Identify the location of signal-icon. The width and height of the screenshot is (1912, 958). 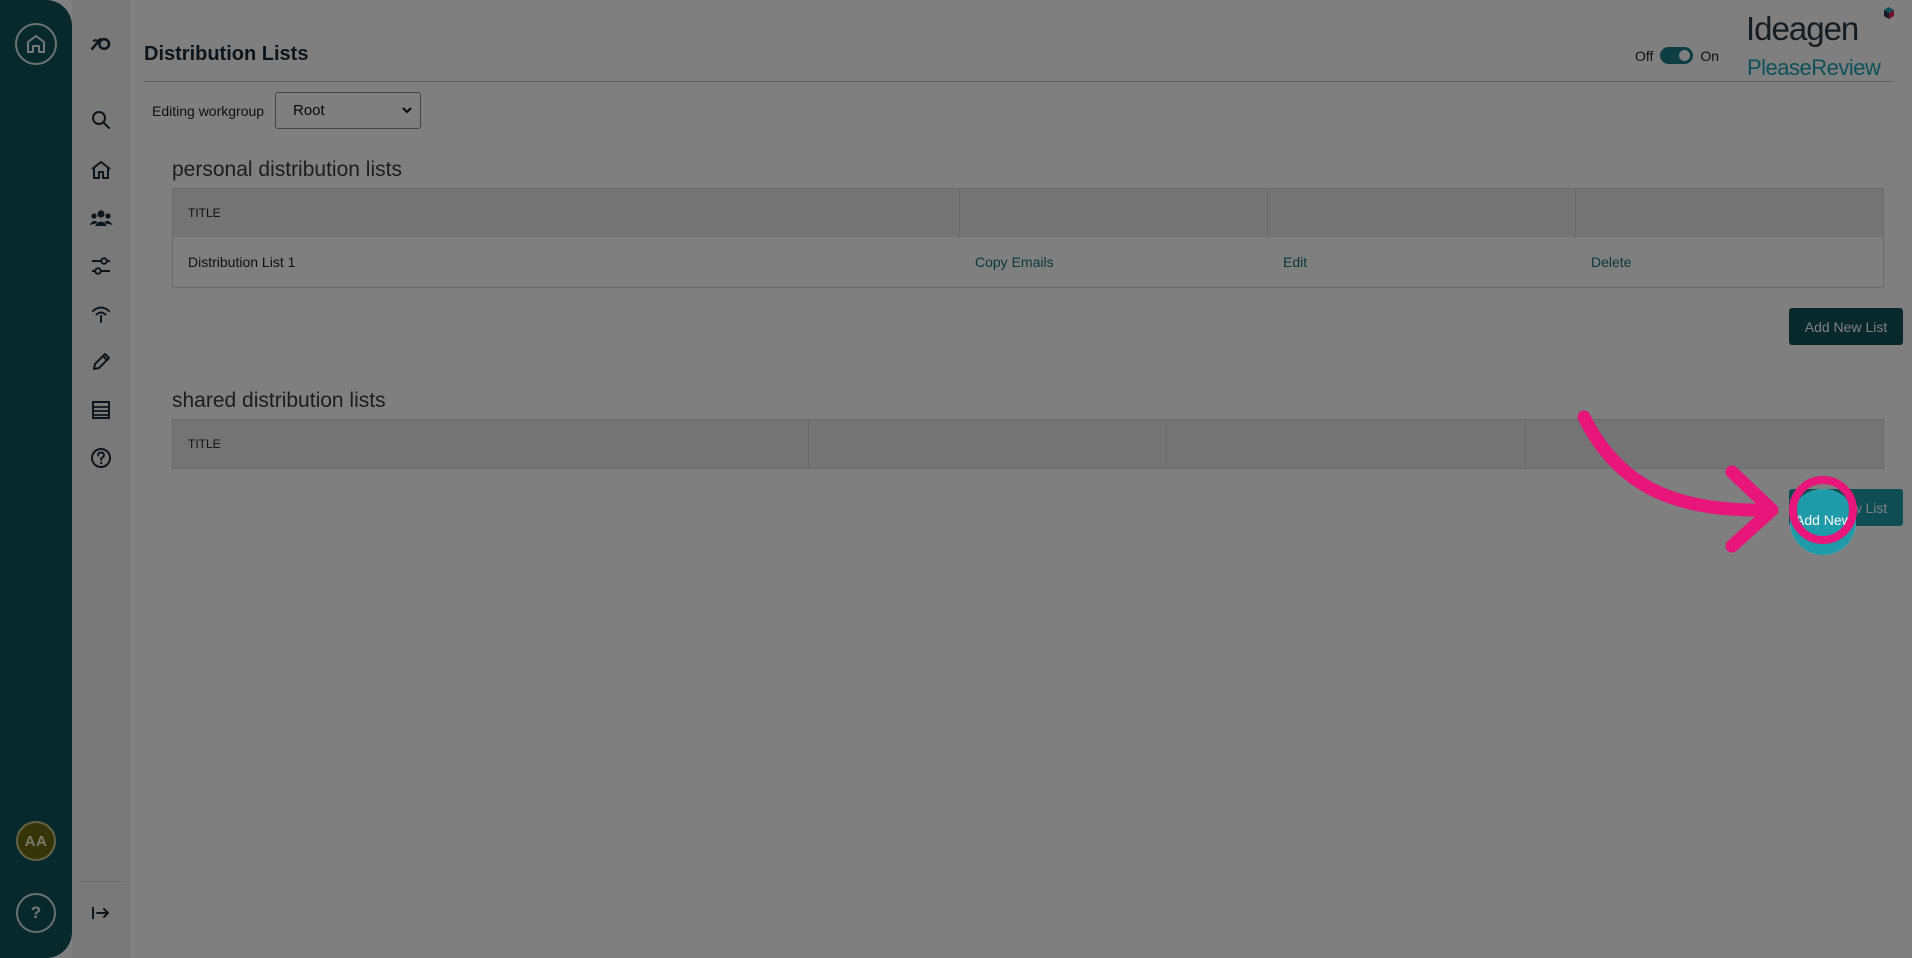
(101, 314).